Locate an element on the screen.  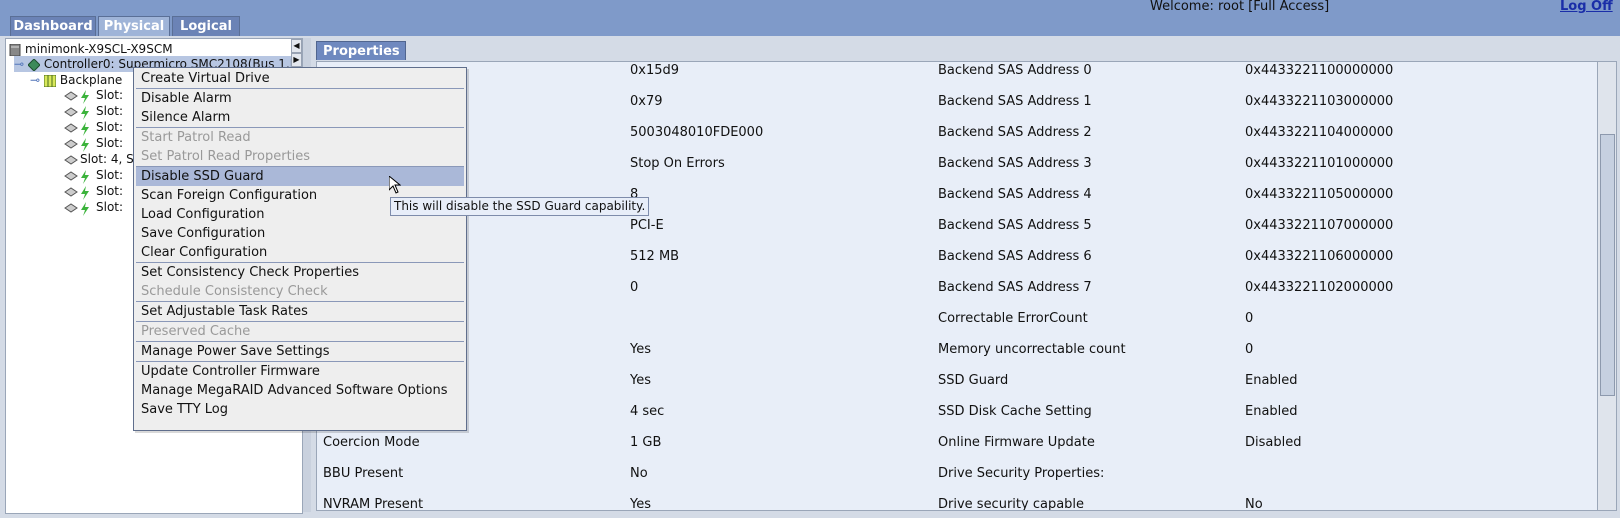
property-label: Coercion Mode is located at coordinates (371, 442).